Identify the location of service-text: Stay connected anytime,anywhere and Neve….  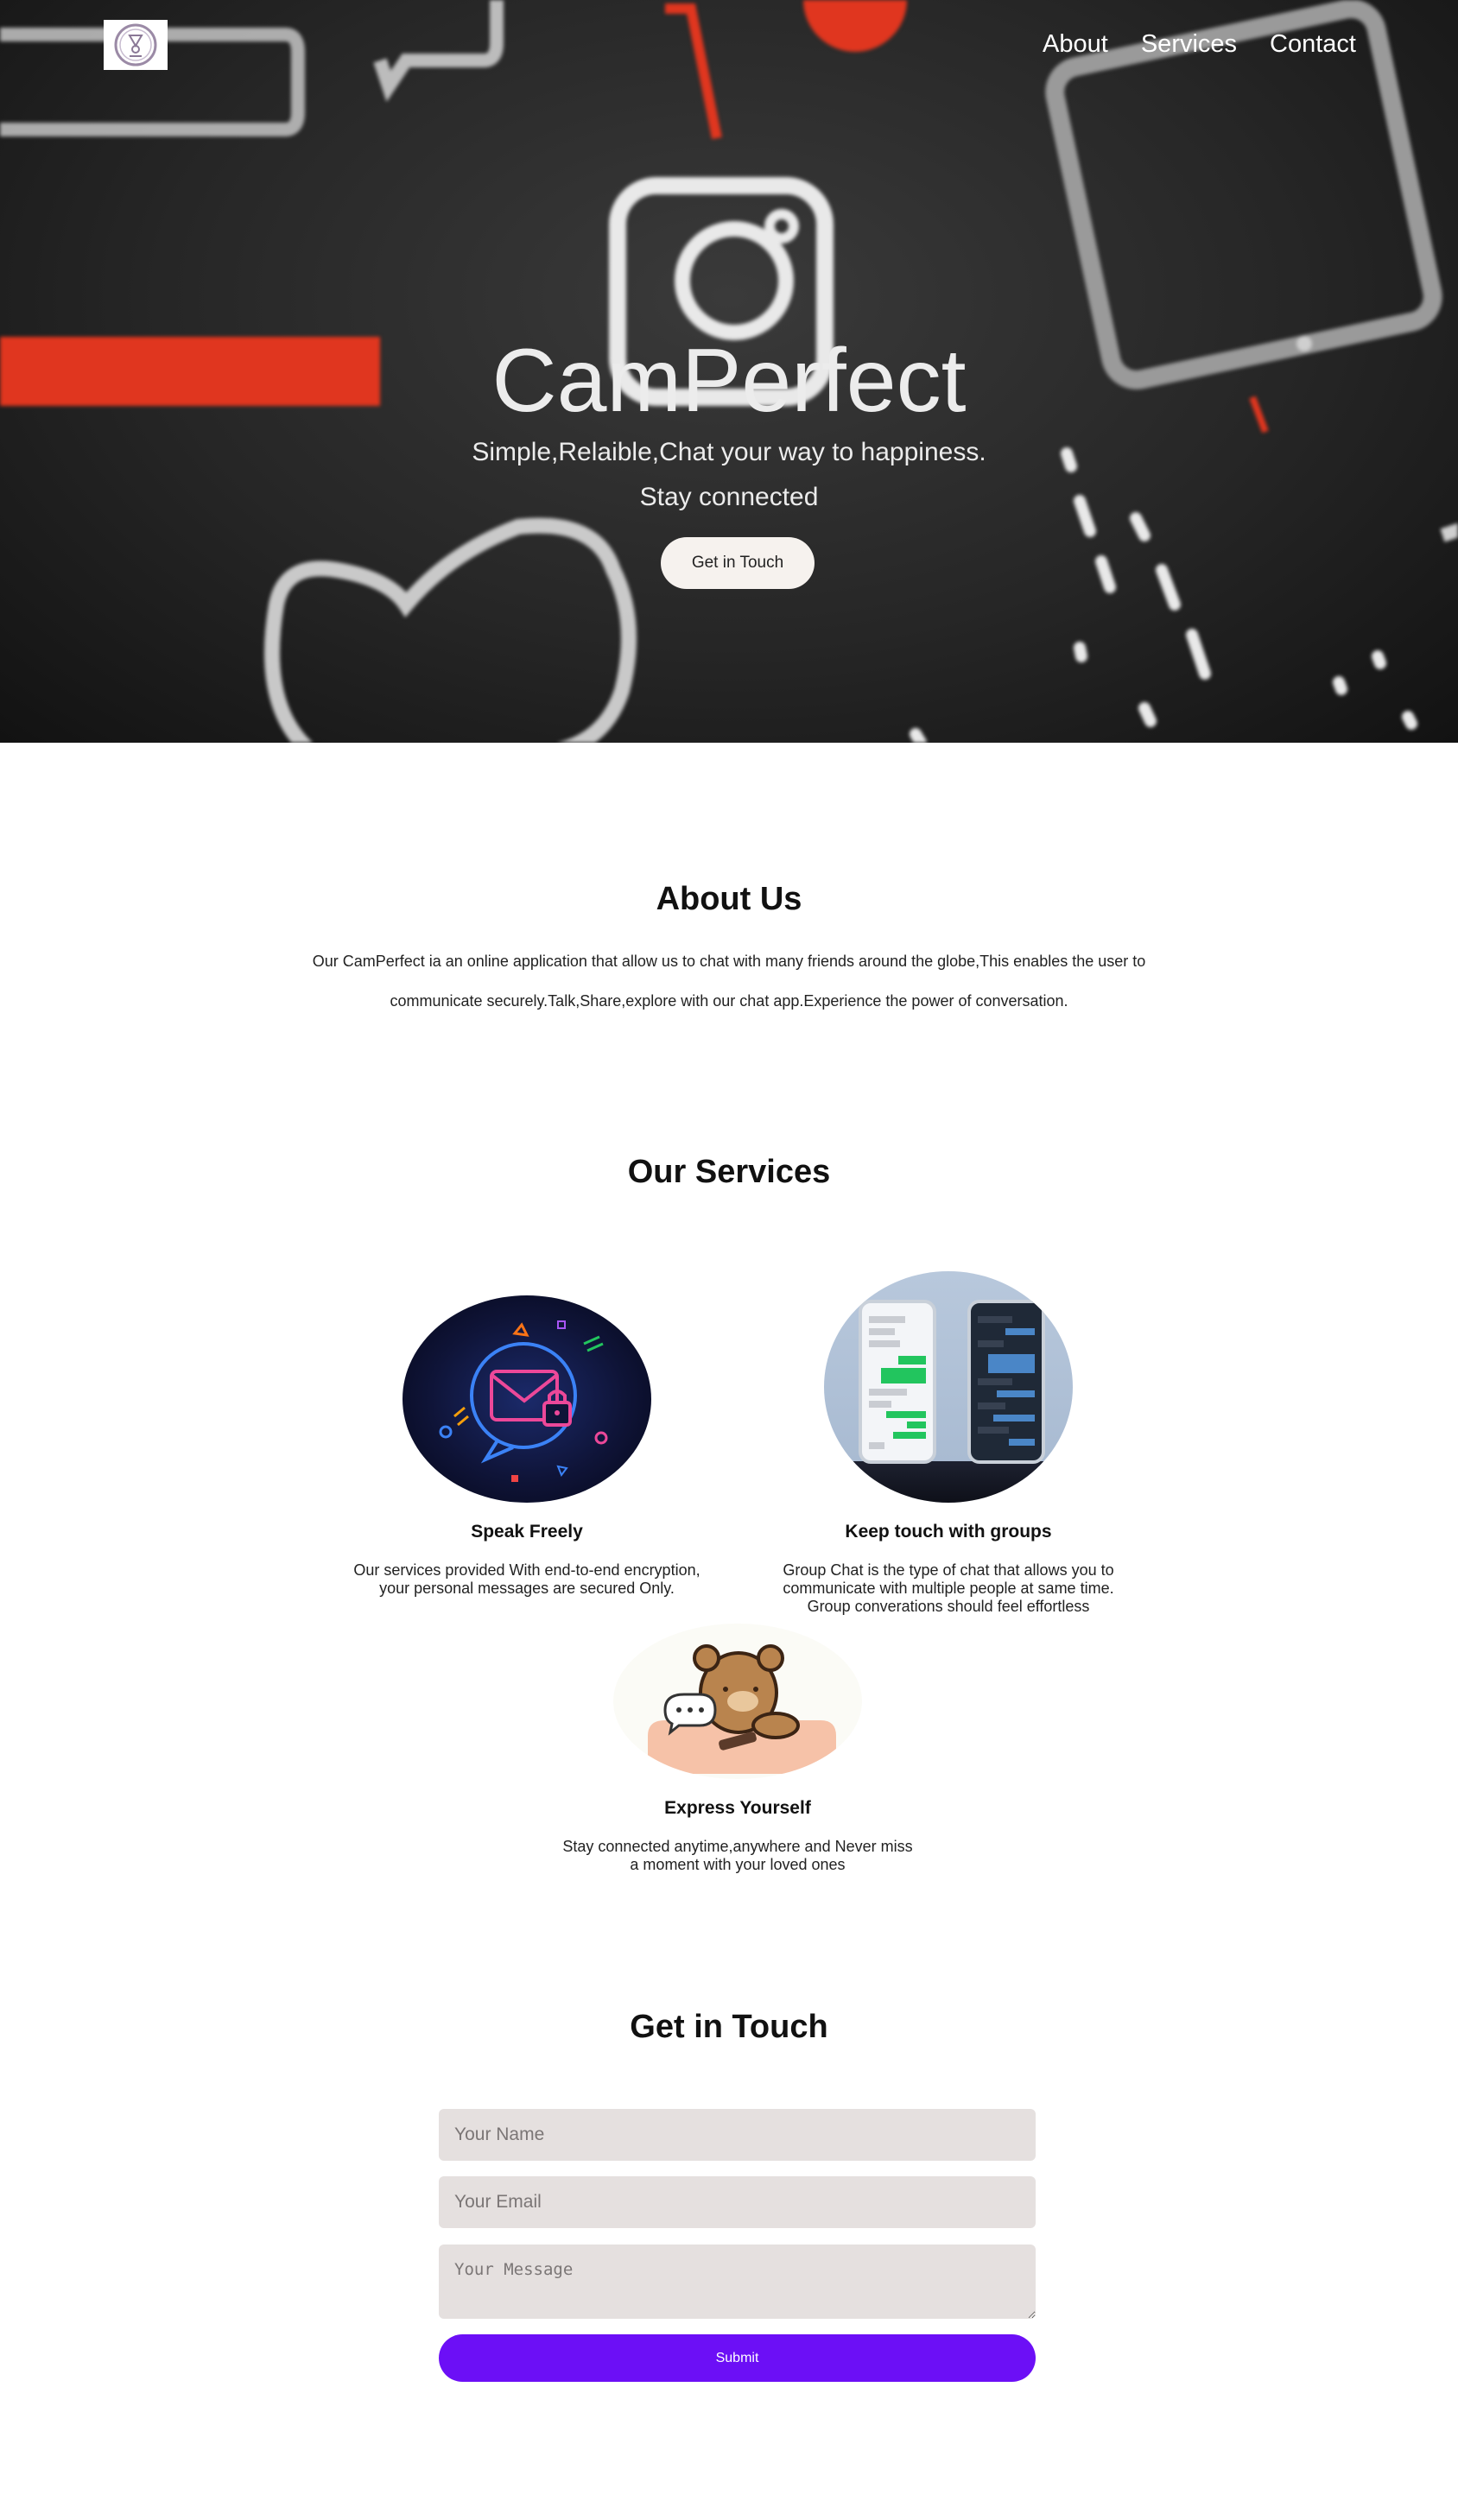
(737, 1856).